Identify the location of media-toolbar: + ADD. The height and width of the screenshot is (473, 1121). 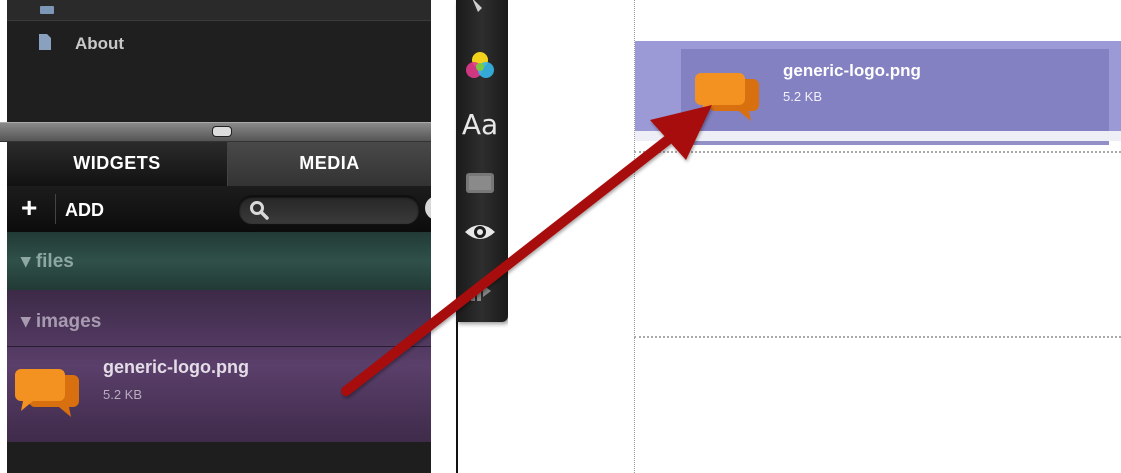
(219, 209).